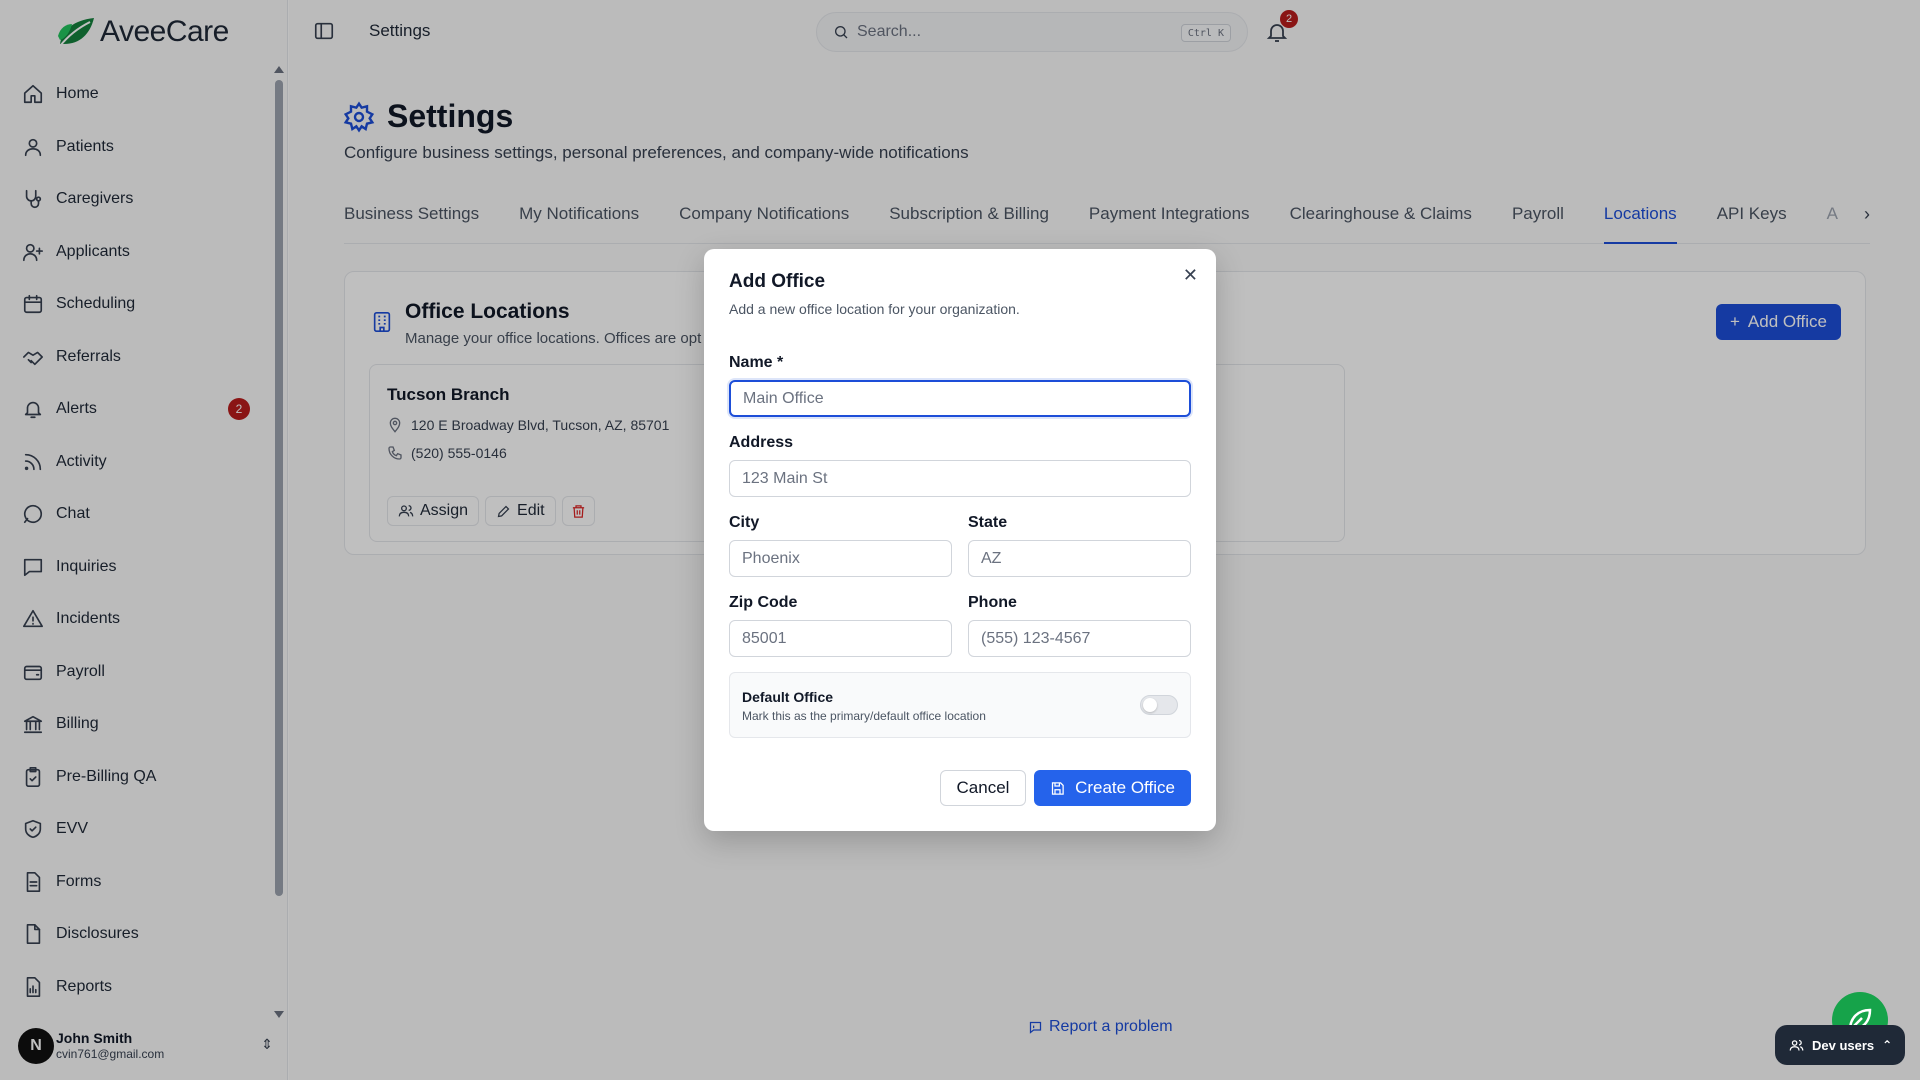 The width and height of the screenshot is (1920, 1080). I want to click on state-label: State, so click(988, 522).